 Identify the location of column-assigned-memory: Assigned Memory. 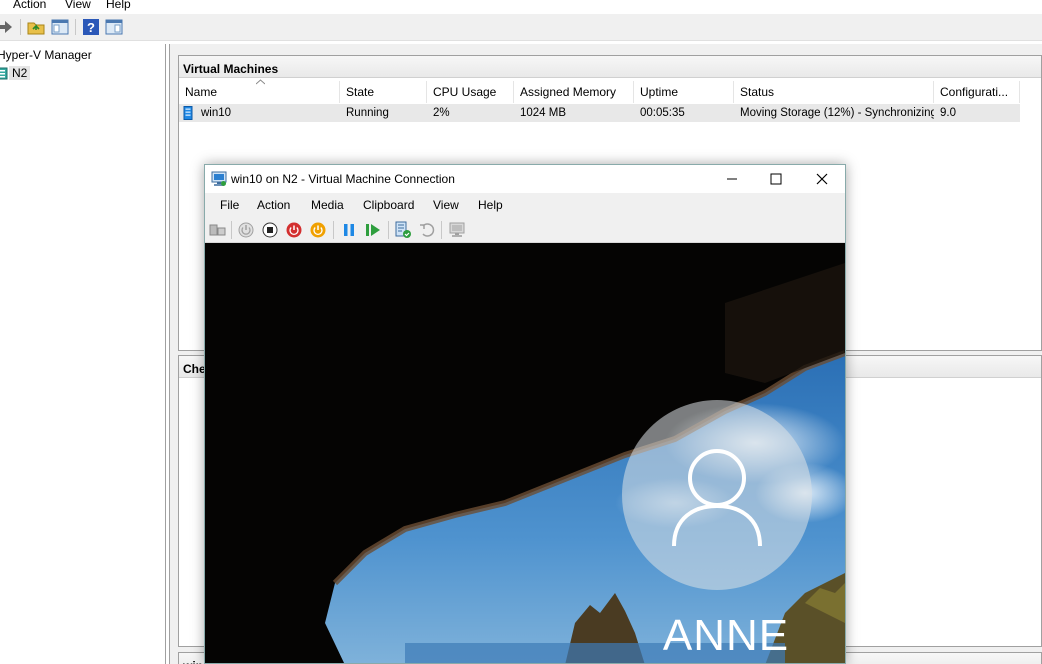
(574, 92).